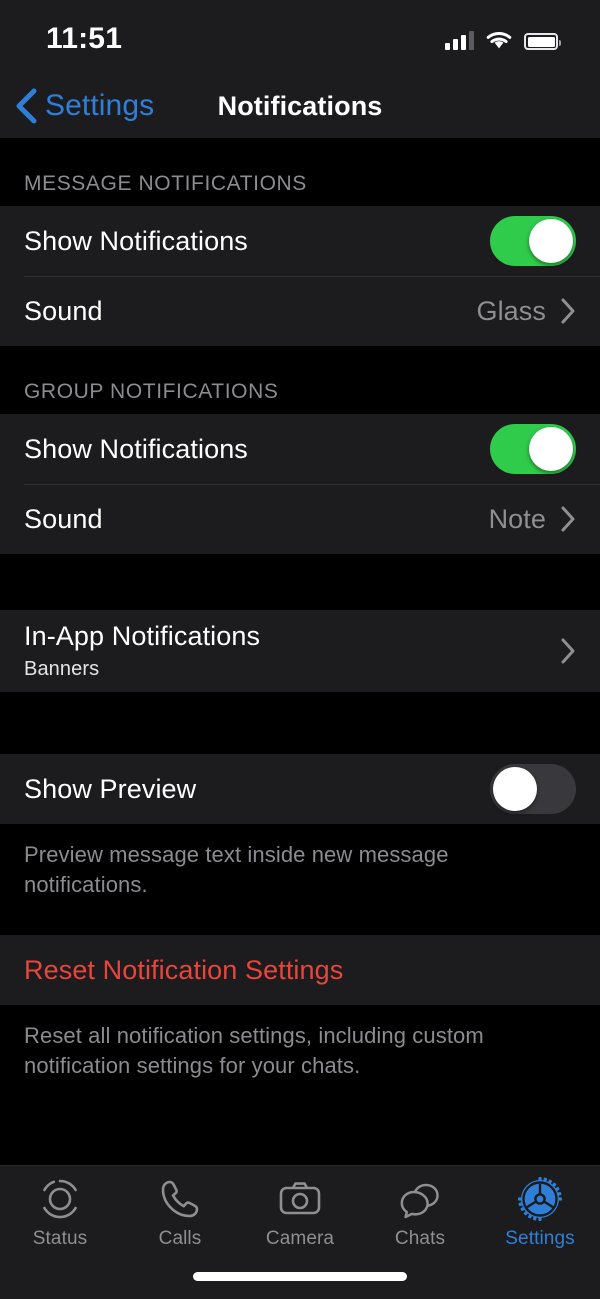 This screenshot has height=1299, width=600. I want to click on tab-label: Settings, so click(540, 1238).